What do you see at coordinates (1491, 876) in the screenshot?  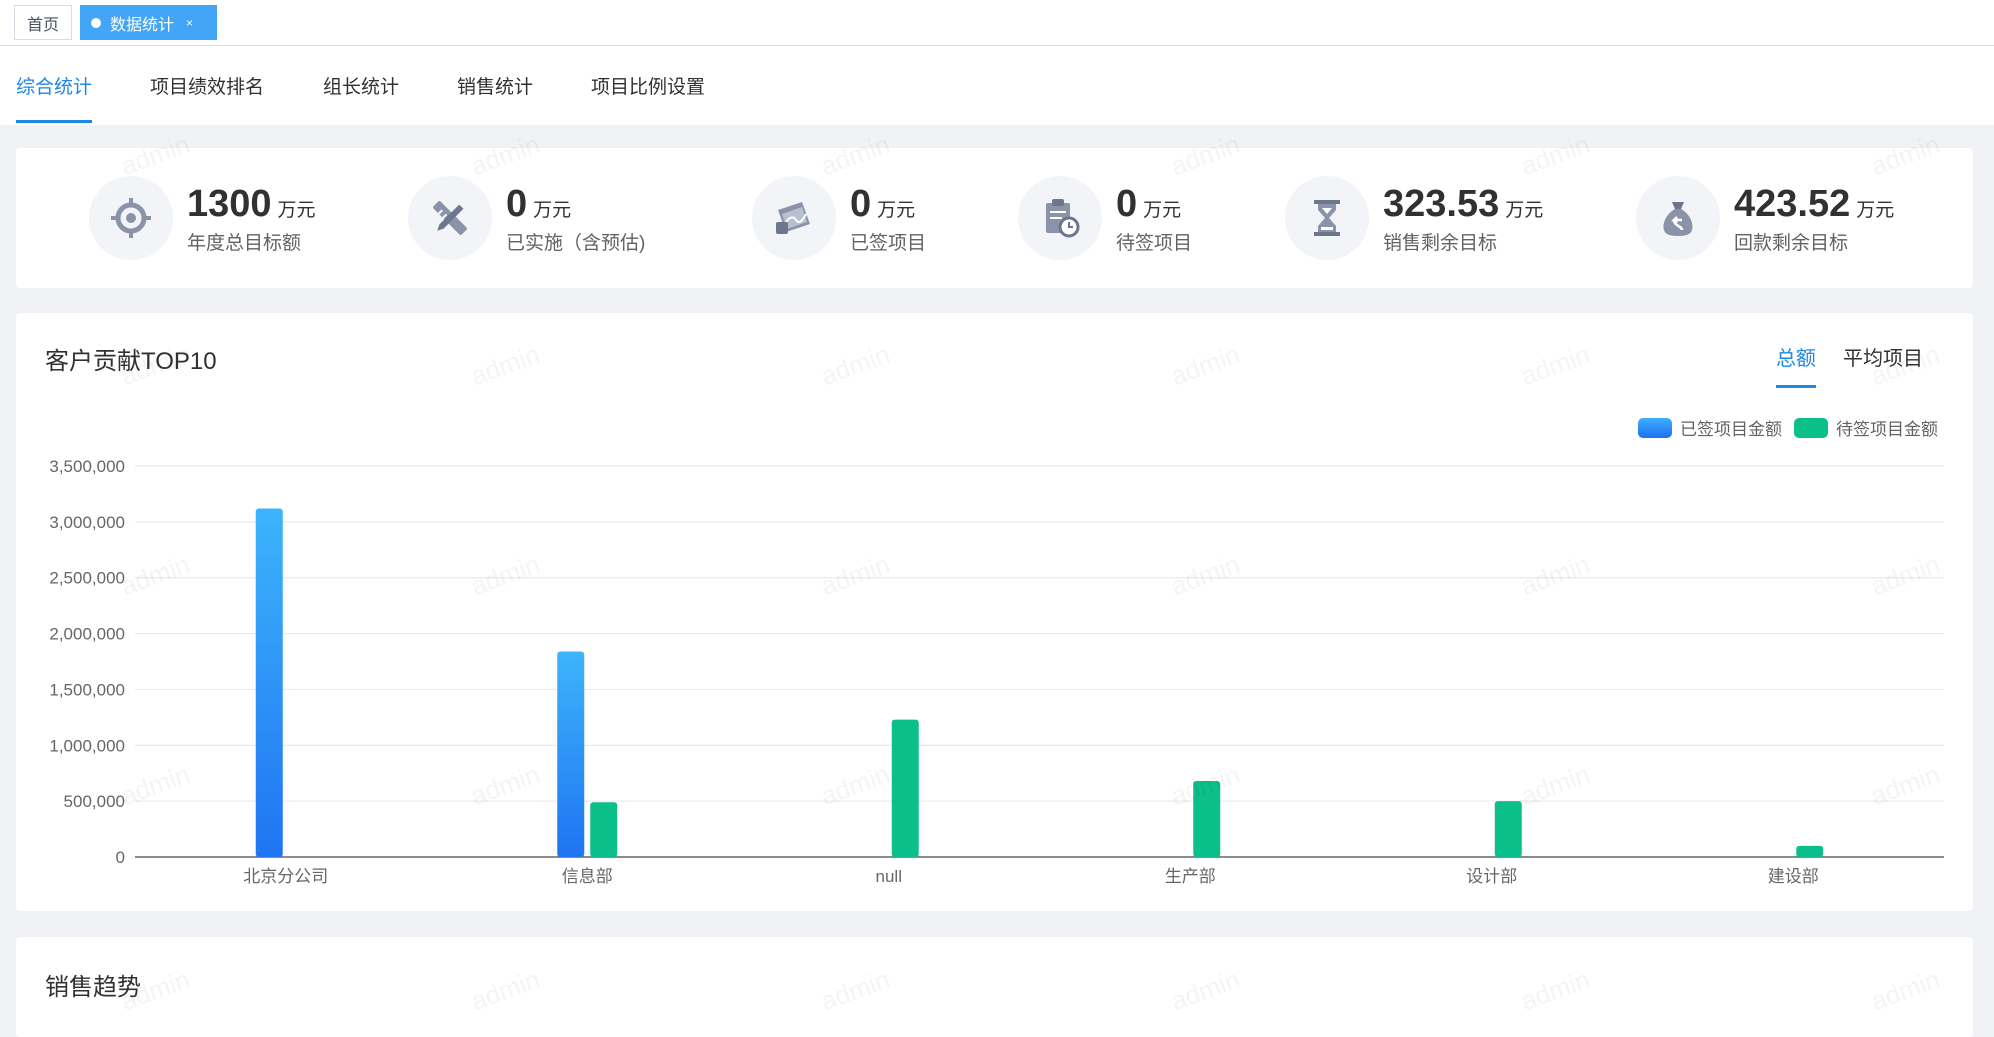 I see `x-tick-label: 设计部` at bounding box center [1491, 876].